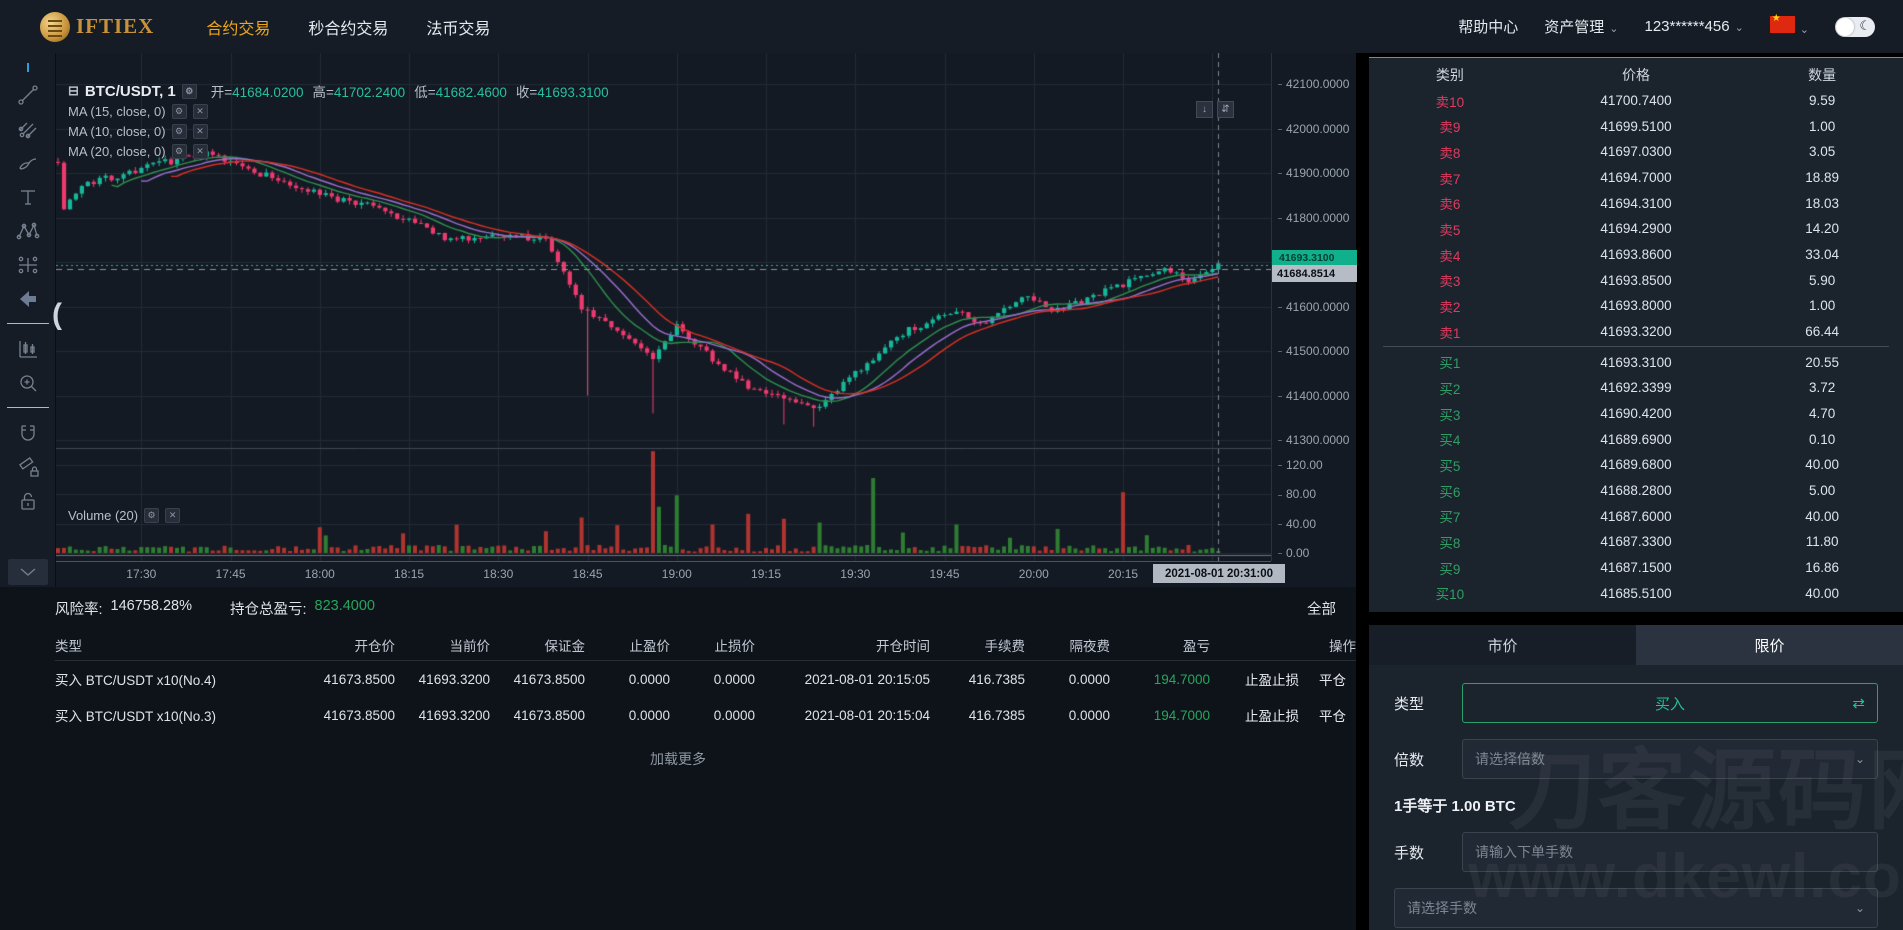  Describe the element at coordinates (28, 466) in the screenshot. I see `drawing-lock-icon` at that location.